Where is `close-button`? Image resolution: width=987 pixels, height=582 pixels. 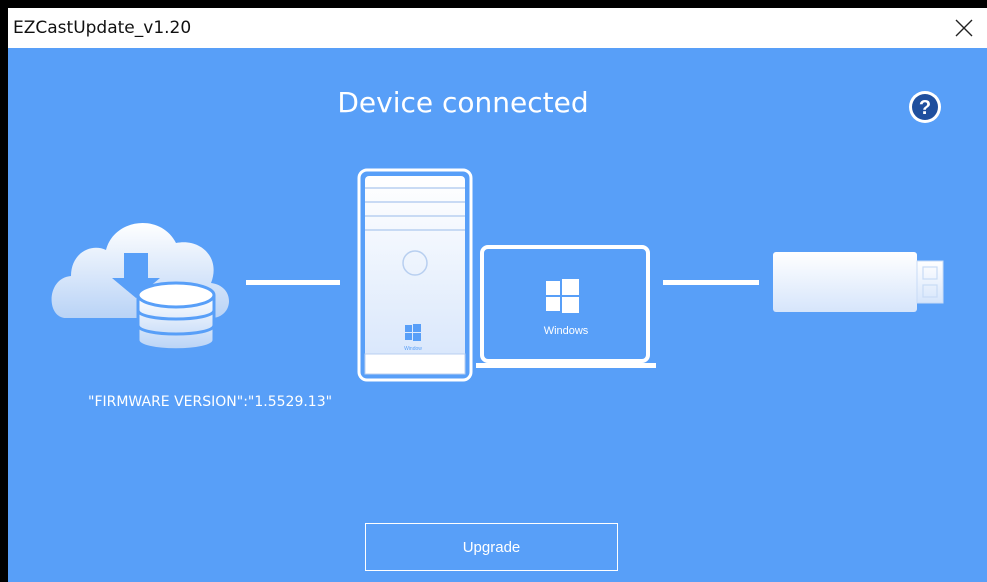 close-button is located at coordinates (964, 28).